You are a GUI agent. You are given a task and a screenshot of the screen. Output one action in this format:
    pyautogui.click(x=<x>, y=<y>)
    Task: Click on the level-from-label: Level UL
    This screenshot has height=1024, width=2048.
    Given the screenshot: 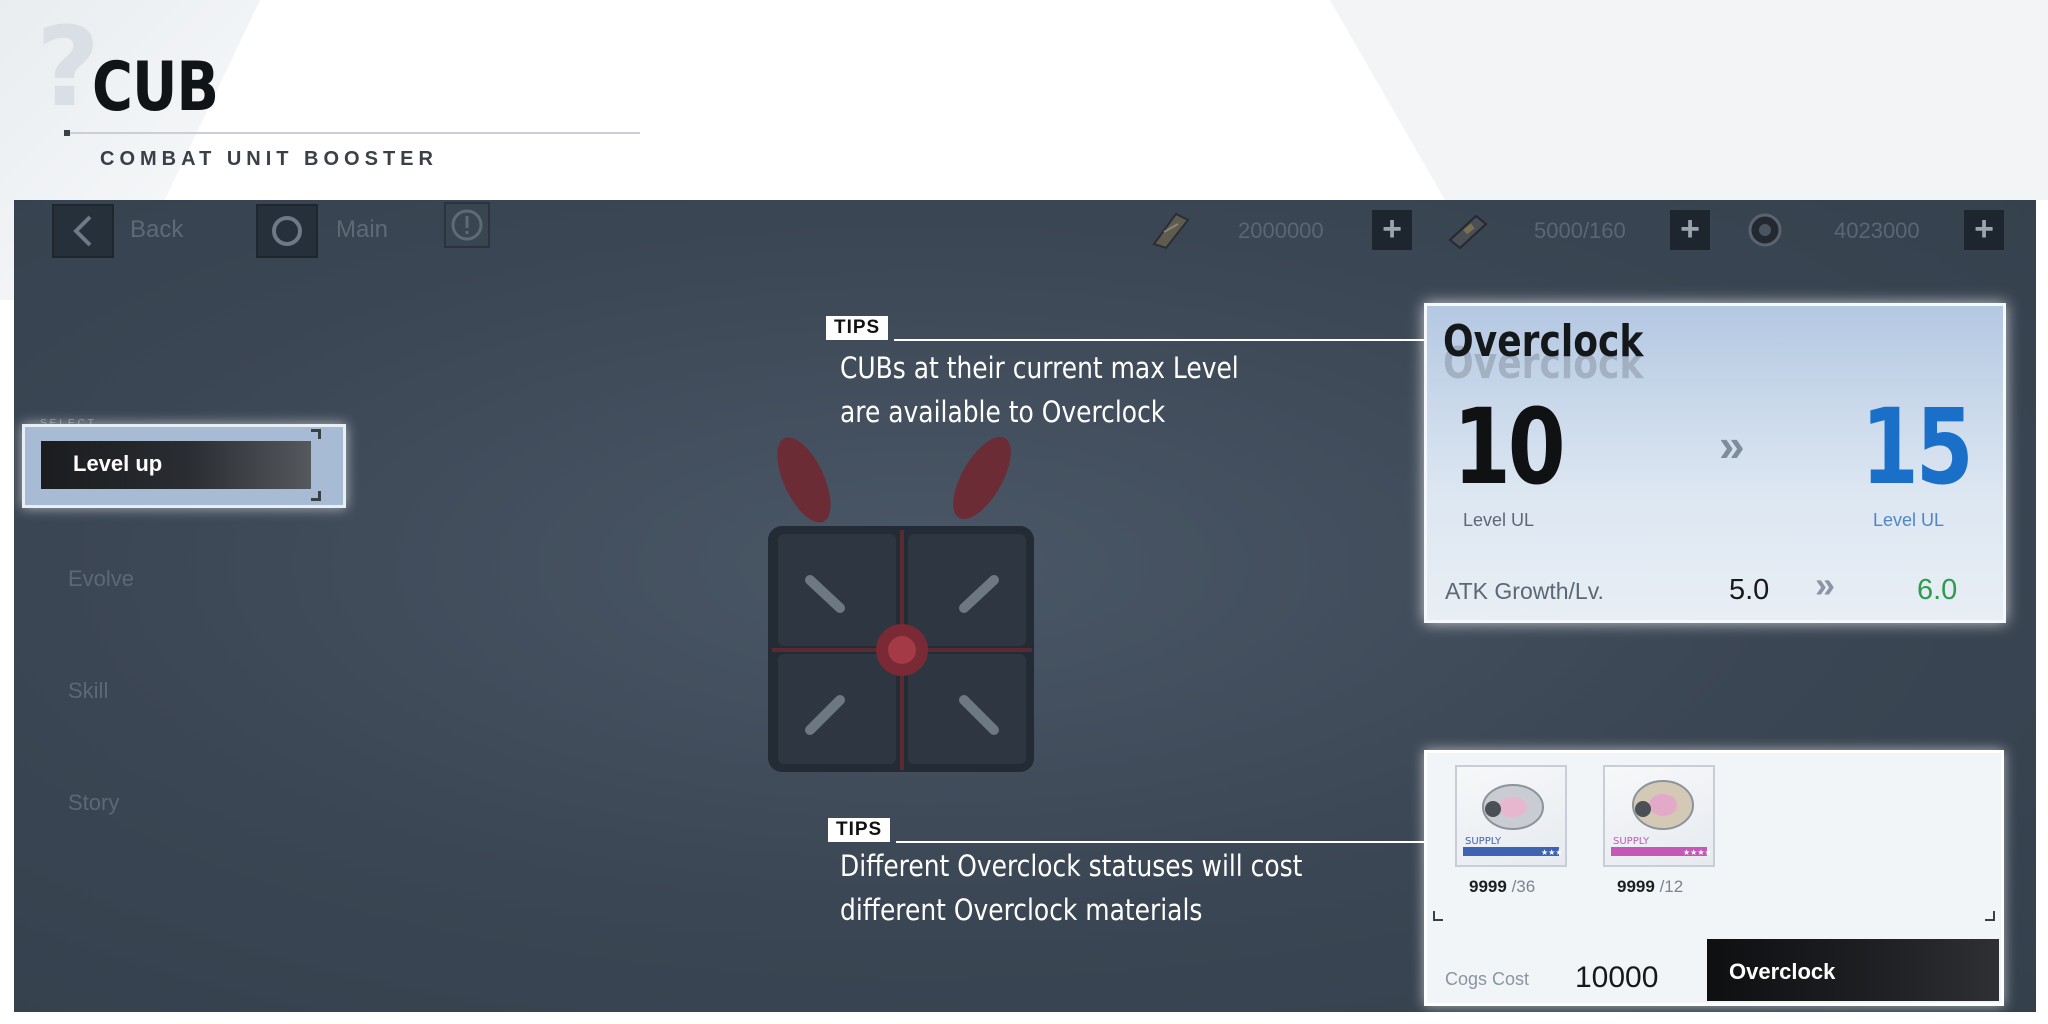 What is the action you would take?
    pyautogui.click(x=1499, y=520)
    